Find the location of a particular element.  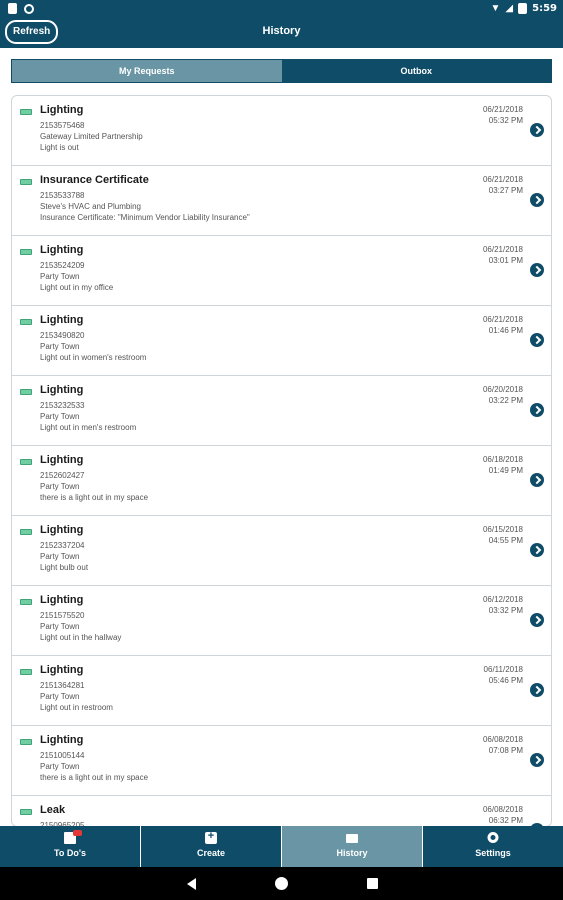

request-number: 2153524209 is located at coordinates (62, 265).